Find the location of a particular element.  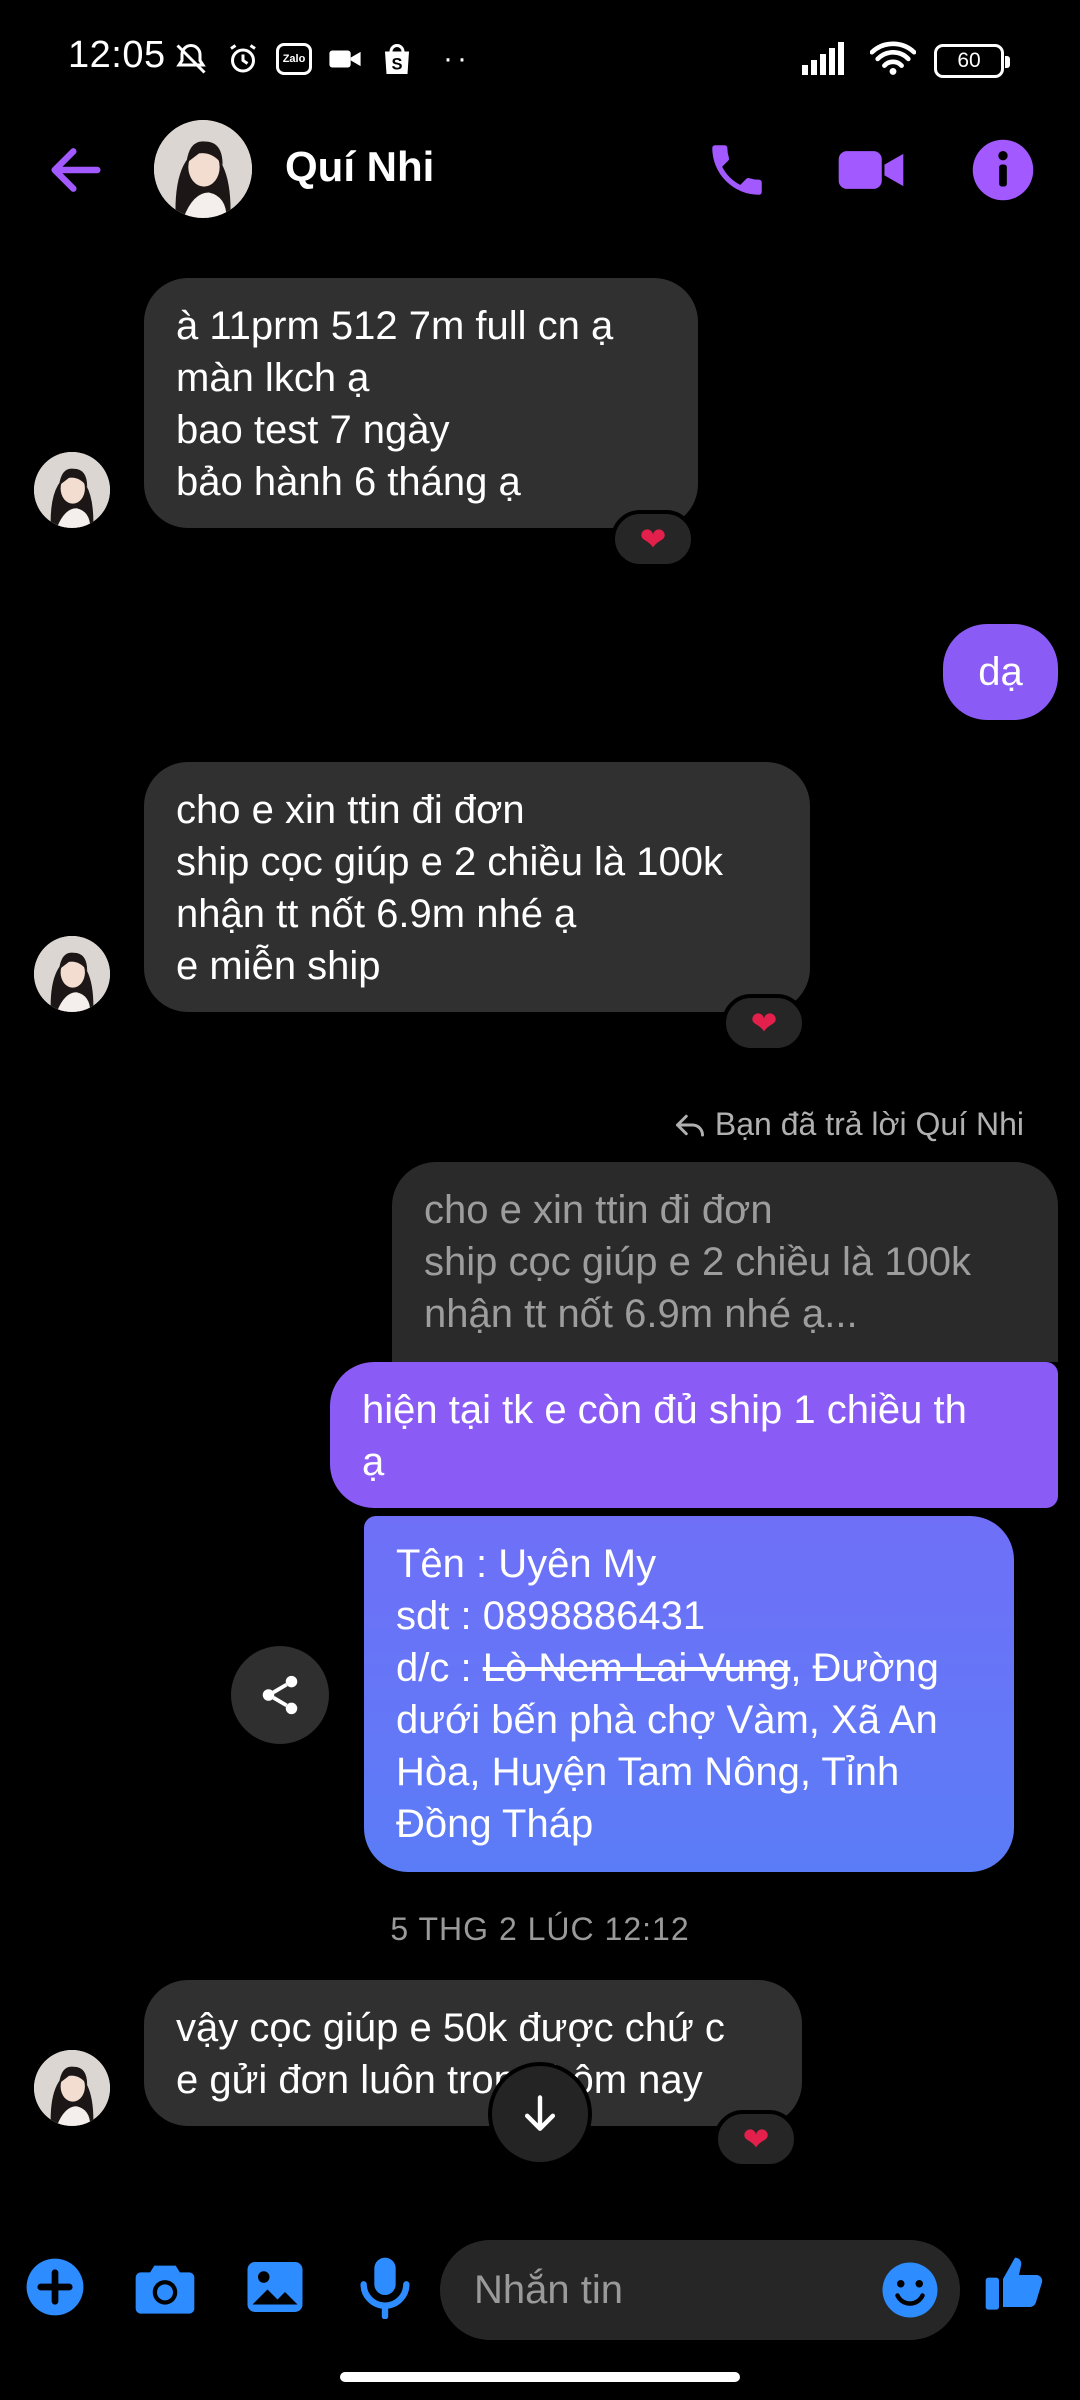

address-line-phone: sdt : 0898886431 is located at coordinates (551, 1616).